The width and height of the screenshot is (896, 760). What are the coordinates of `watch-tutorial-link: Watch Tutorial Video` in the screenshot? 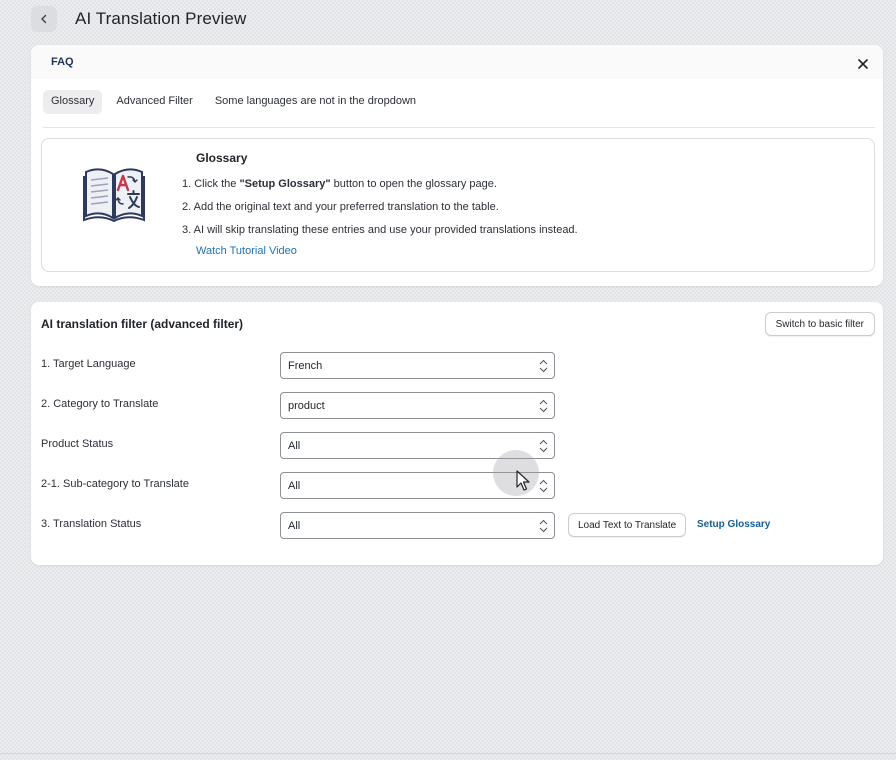 It's located at (246, 251).